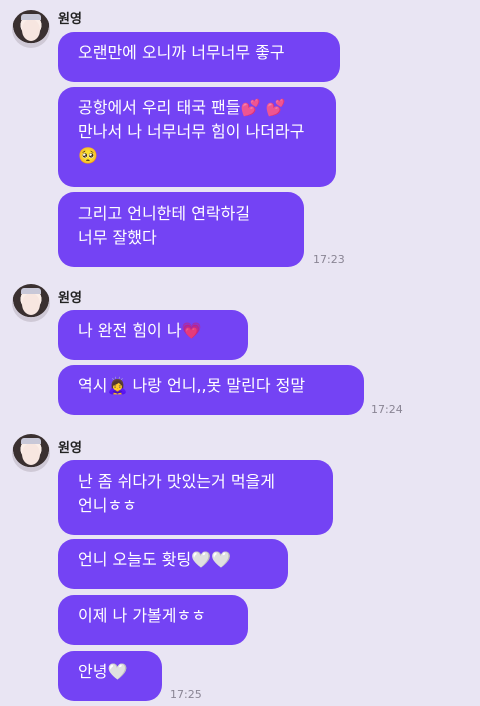  Describe the element at coordinates (88, 155) in the screenshot. I see `message-line: 🥺` at that location.